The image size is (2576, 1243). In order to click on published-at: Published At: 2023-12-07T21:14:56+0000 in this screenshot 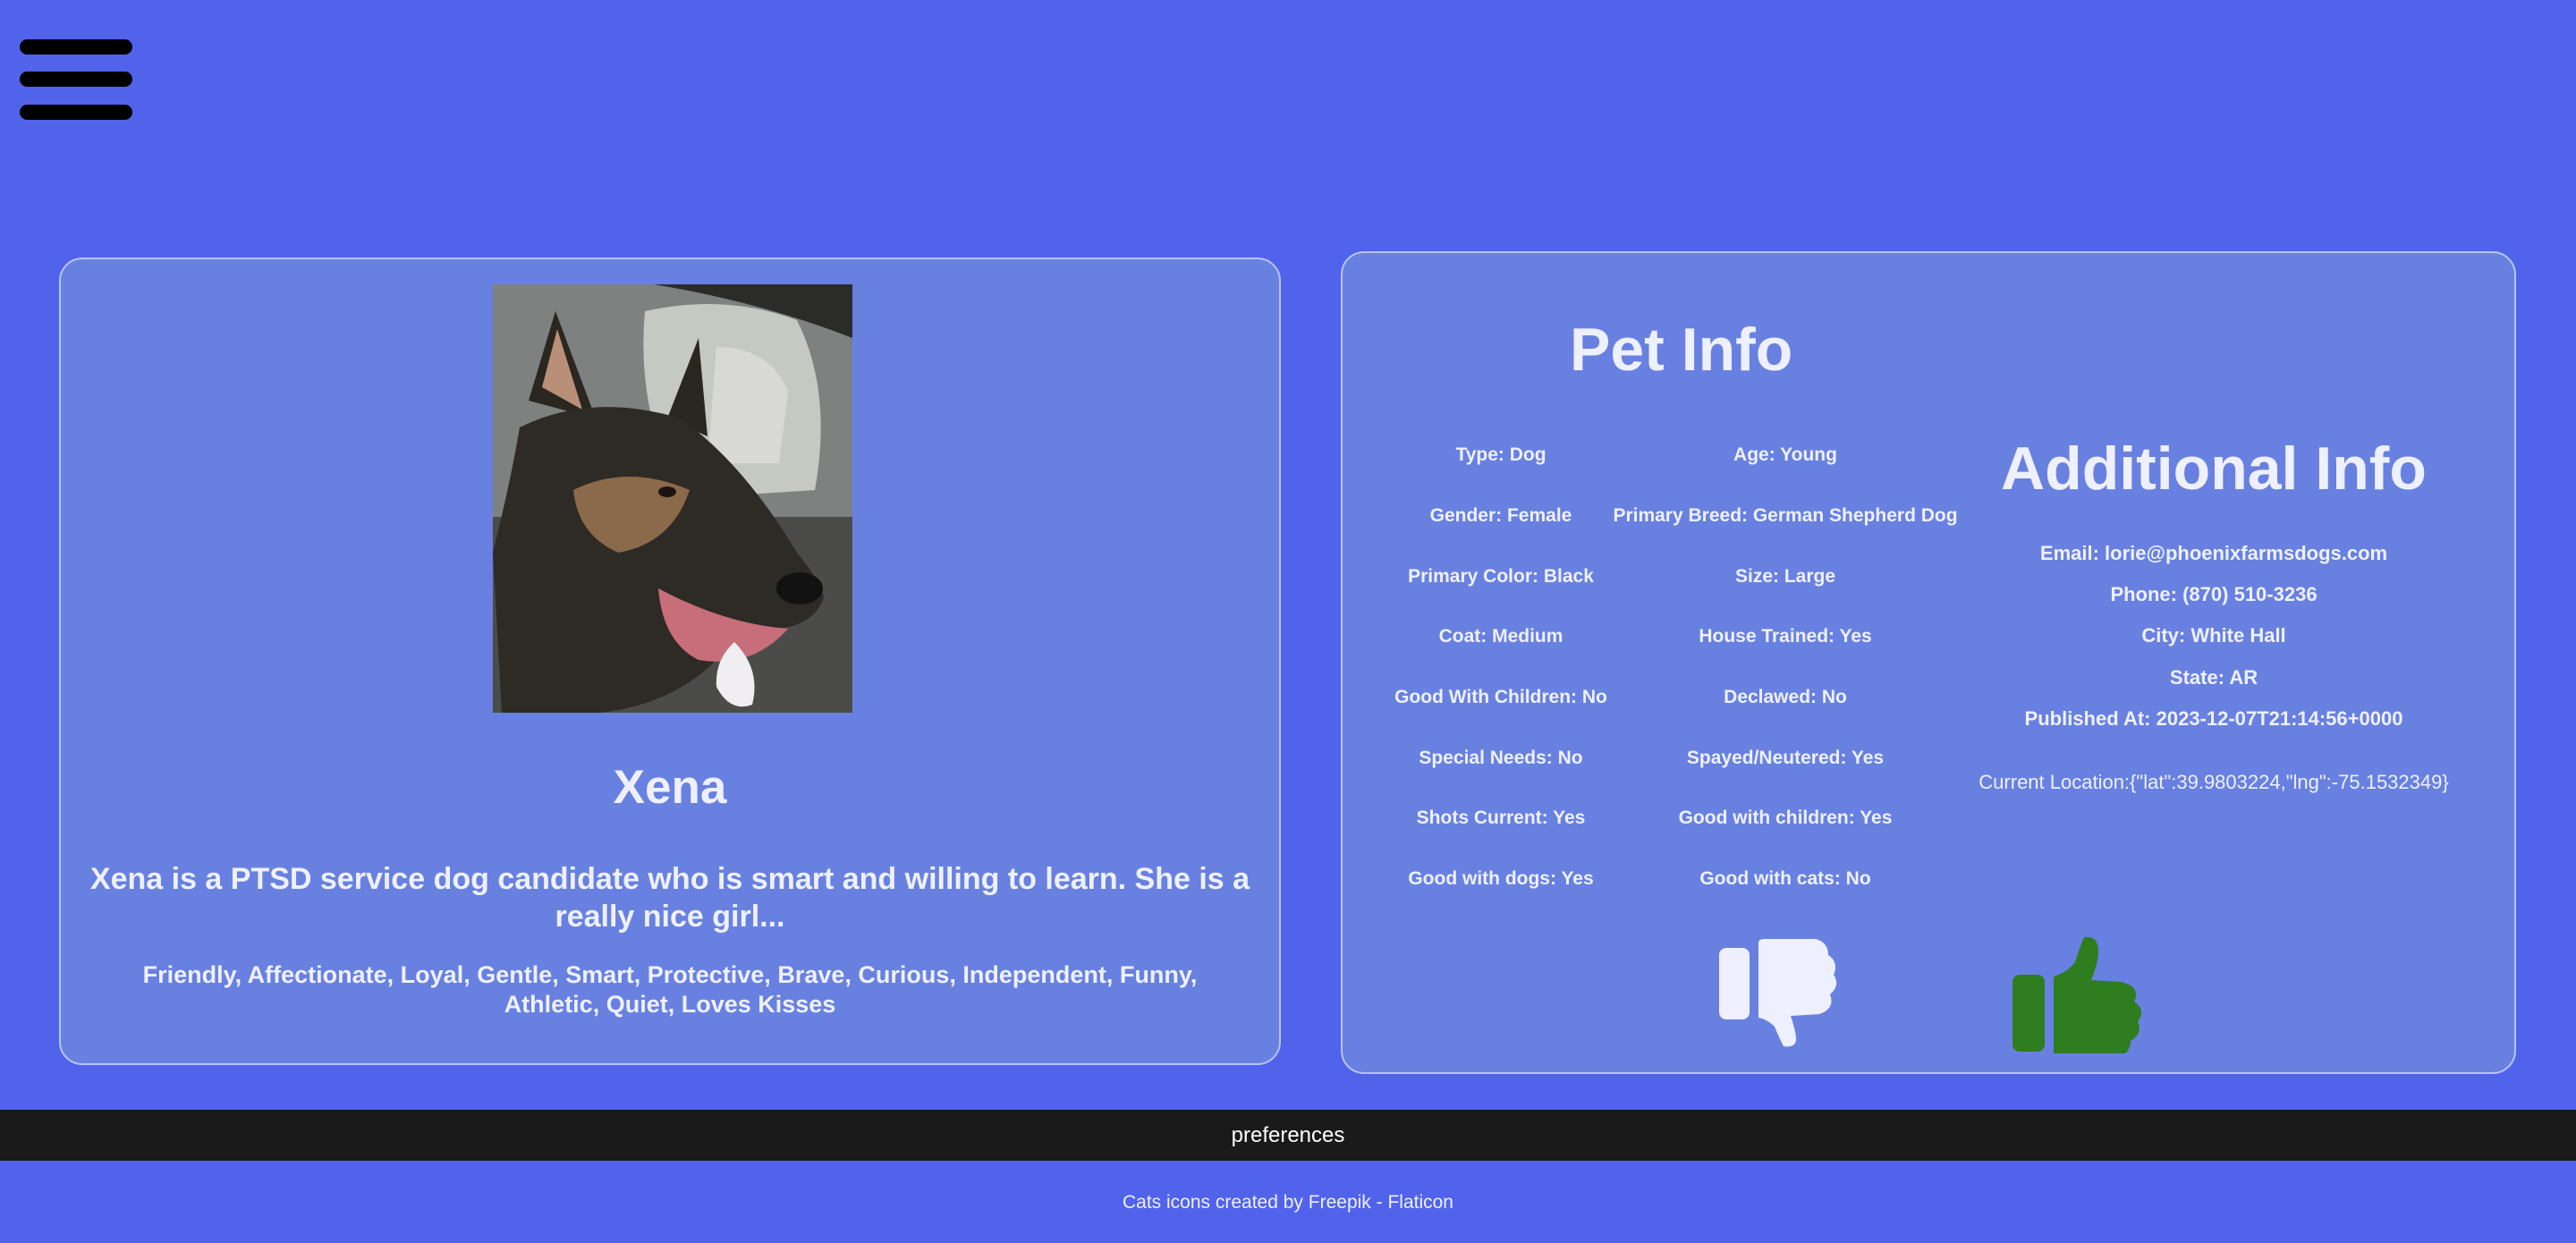, I will do `click(2213, 718)`.